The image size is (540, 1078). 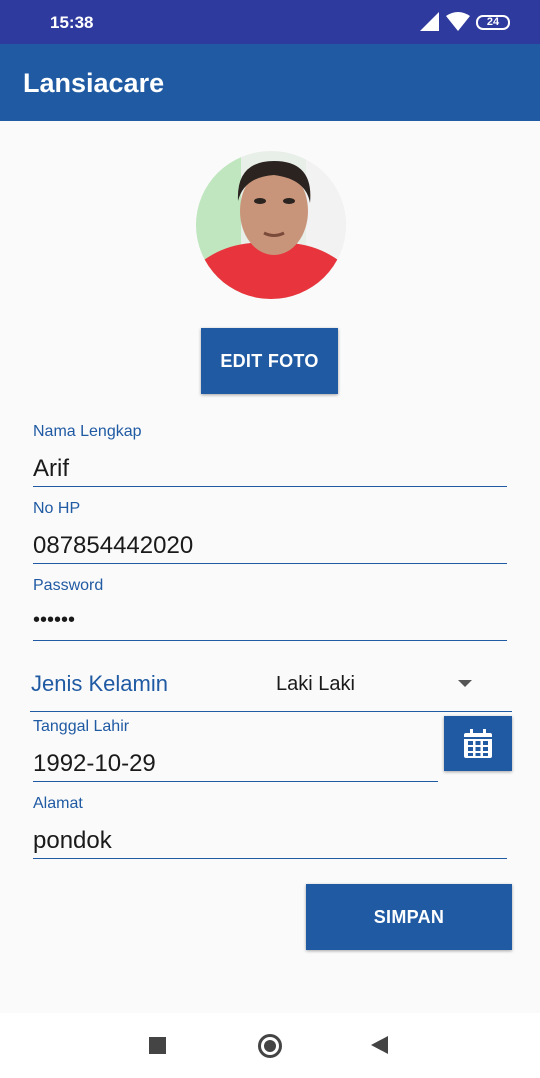 What do you see at coordinates (72, 22) in the screenshot?
I see `status-time: 15:38` at bounding box center [72, 22].